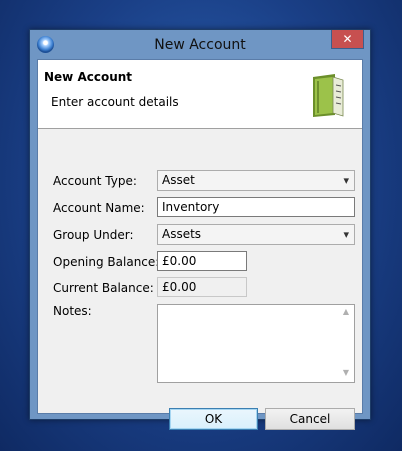 This screenshot has width=402, height=451. I want to click on close-button: ✕, so click(347, 39).